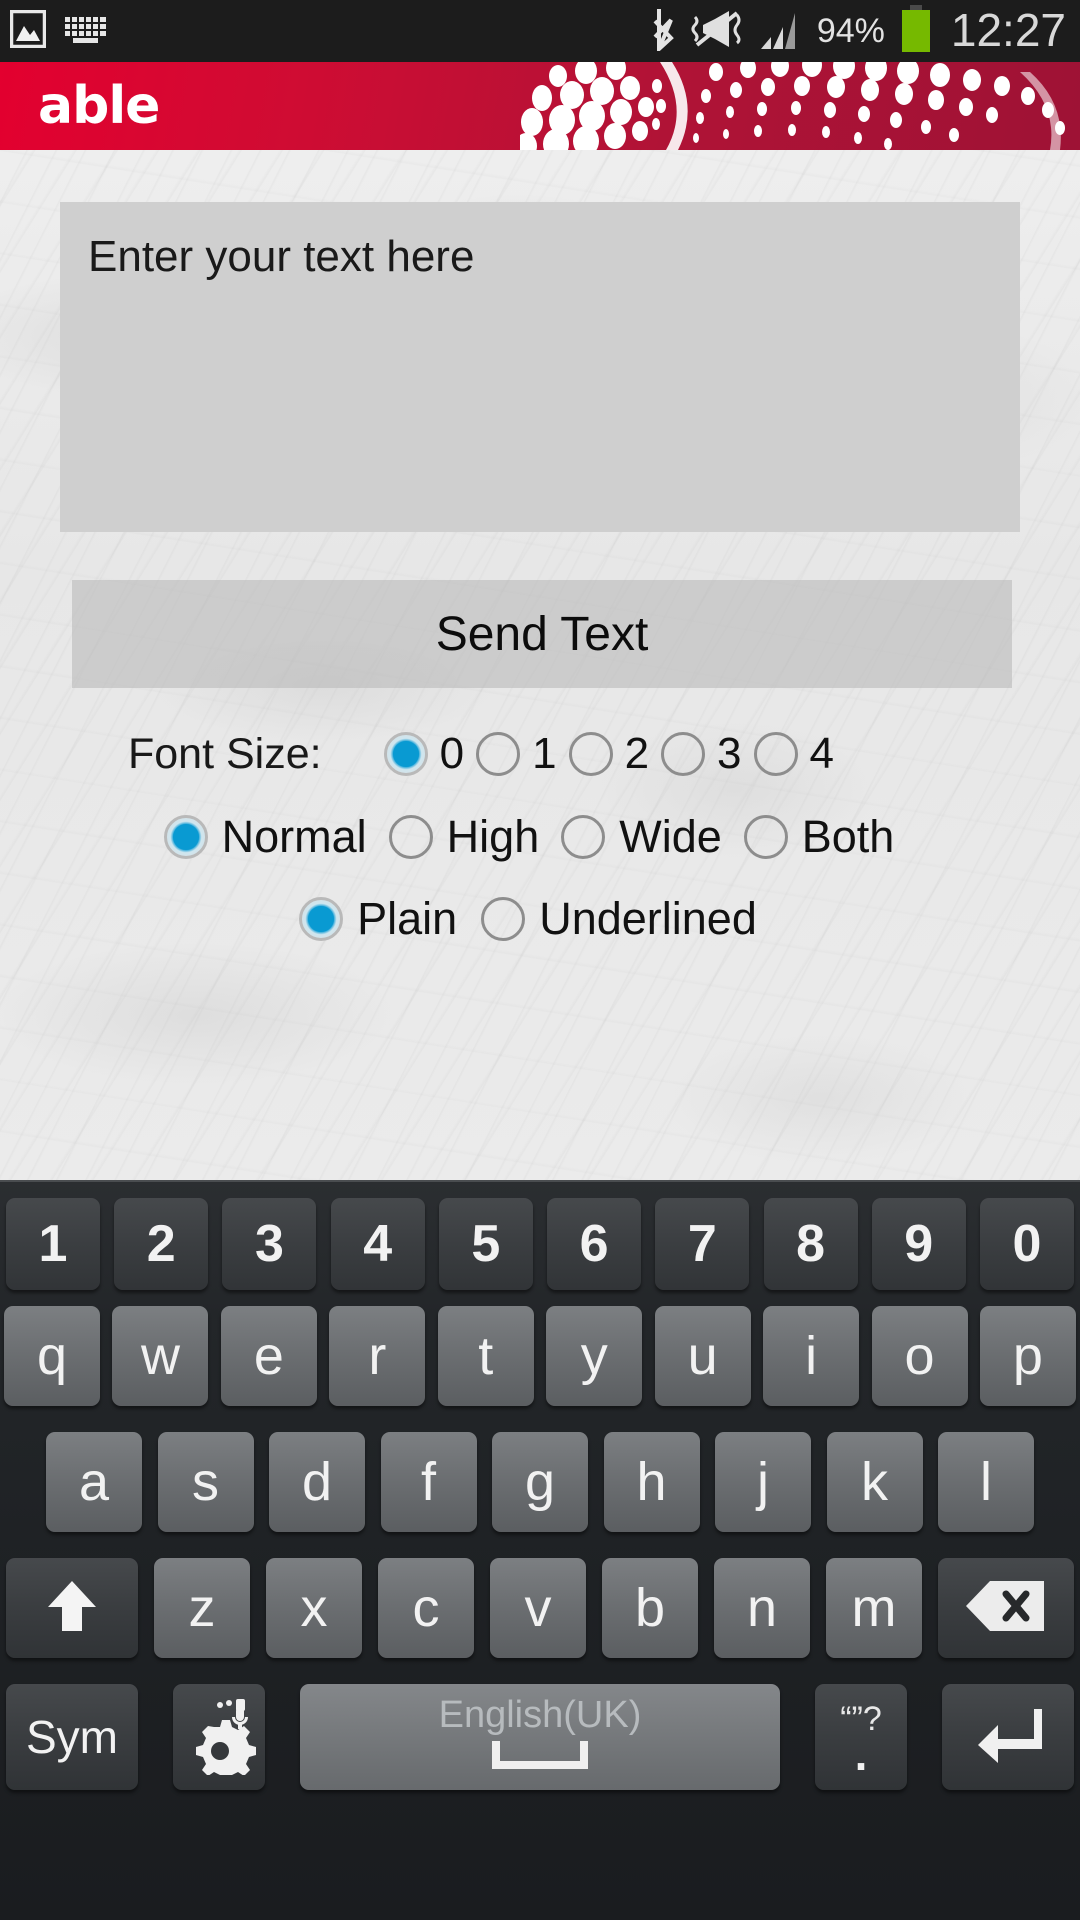  Describe the element at coordinates (317, 1482) in the screenshot. I see `key-d: d` at that location.